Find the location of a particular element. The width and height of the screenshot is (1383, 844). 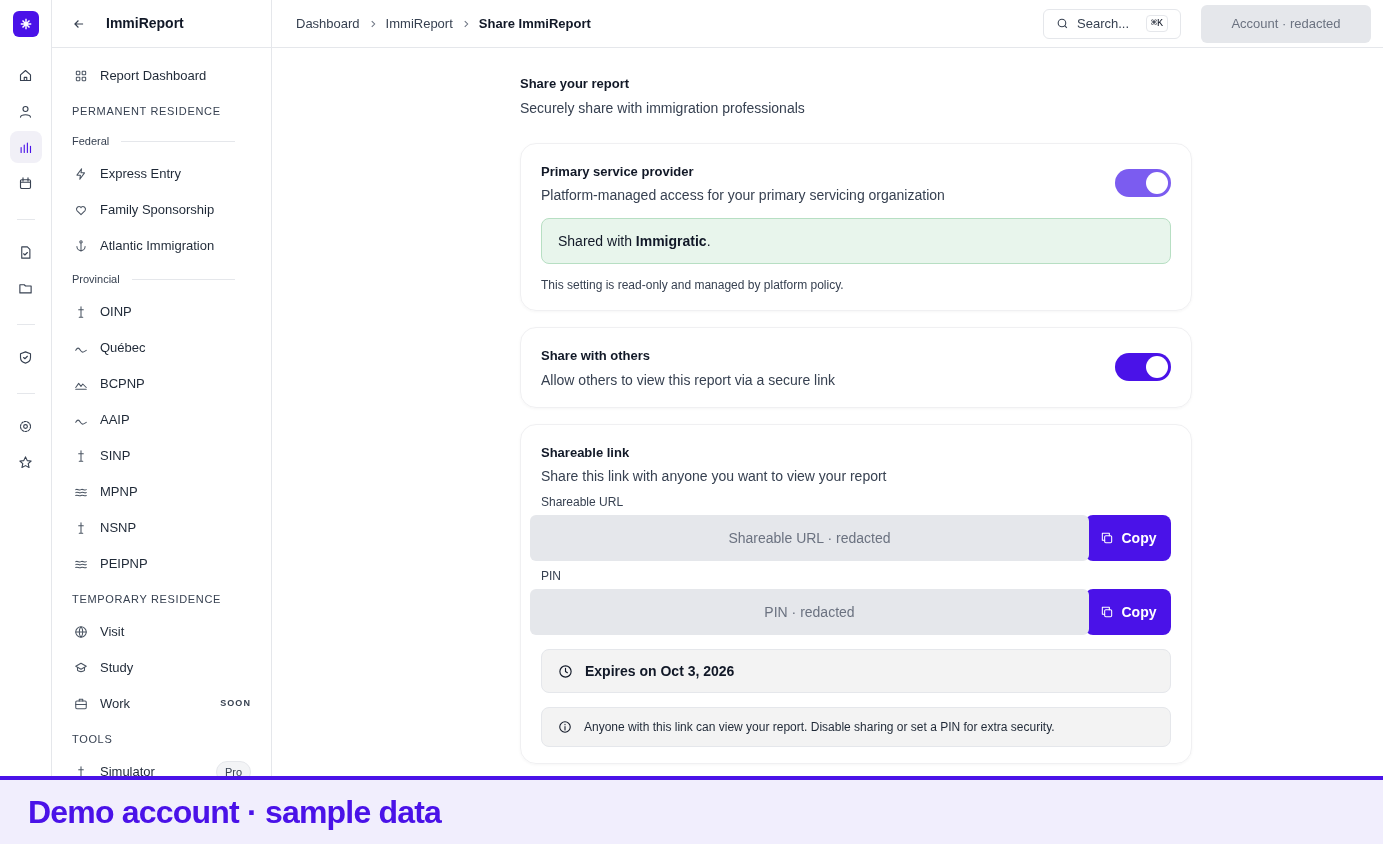

toggle-switch is located at coordinates (1143, 367).